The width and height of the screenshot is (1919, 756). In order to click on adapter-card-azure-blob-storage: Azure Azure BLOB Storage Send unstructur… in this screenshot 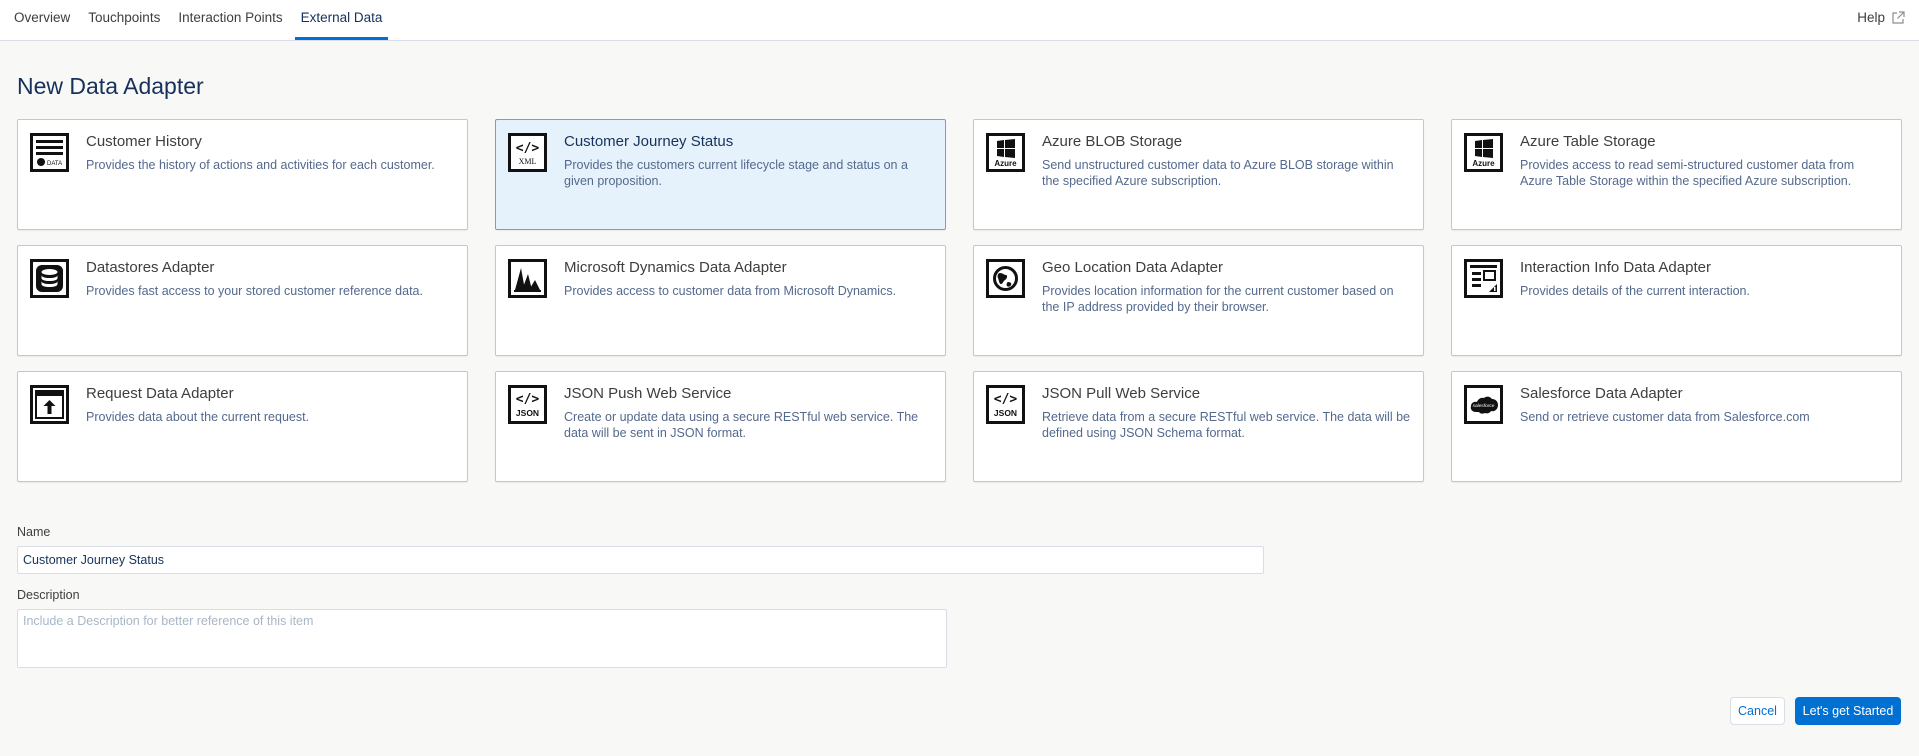, I will do `click(1198, 174)`.